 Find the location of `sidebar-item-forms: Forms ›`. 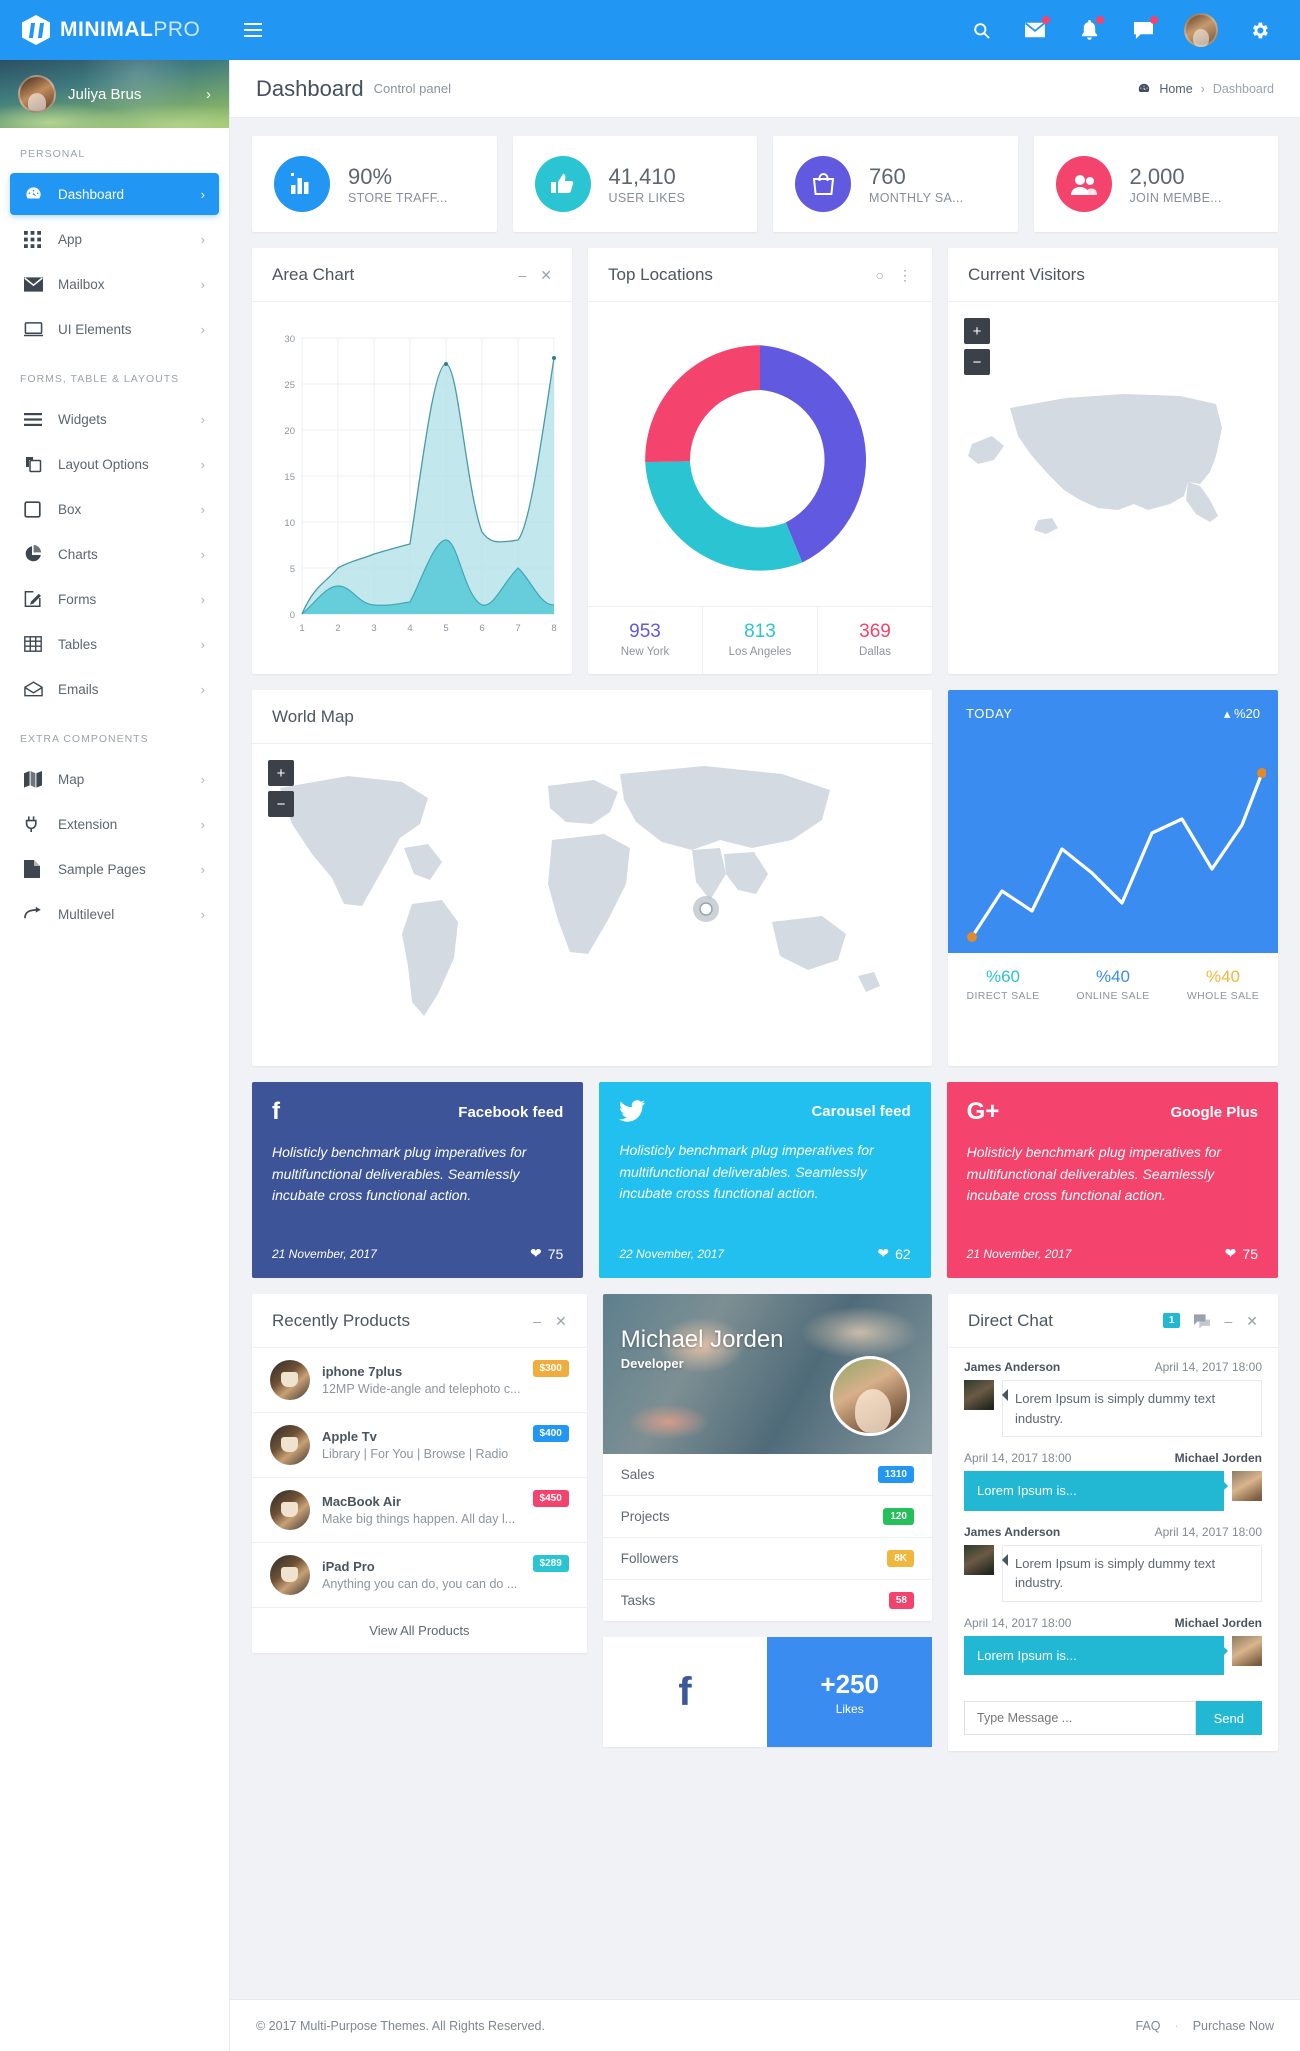

sidebar-item-forms: Forms › is located at coordinates (114, 599).